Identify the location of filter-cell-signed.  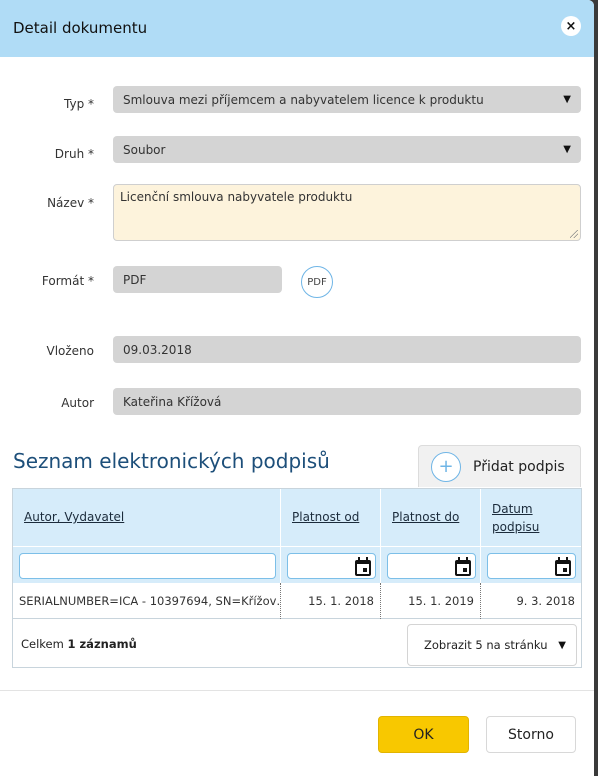
(531, 564).